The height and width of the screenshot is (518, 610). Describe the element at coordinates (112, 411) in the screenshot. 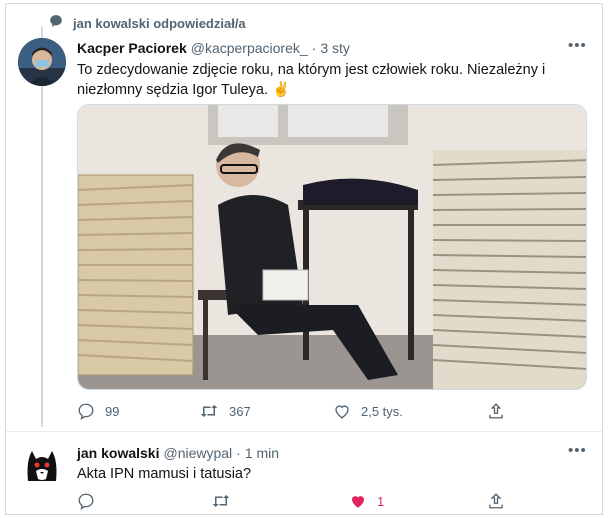

I see `reply-count: 99` at that location.